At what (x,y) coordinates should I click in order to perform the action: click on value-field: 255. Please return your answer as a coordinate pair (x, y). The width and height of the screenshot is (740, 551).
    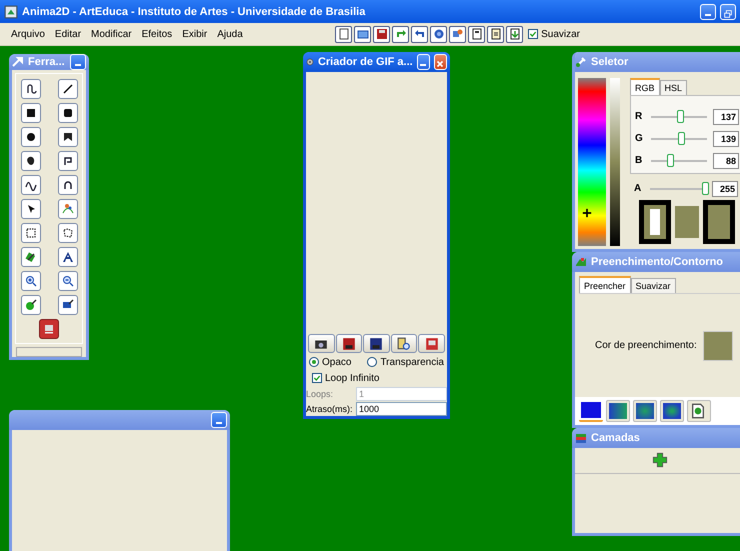
    Looking at the image, I should click on (725, 188).